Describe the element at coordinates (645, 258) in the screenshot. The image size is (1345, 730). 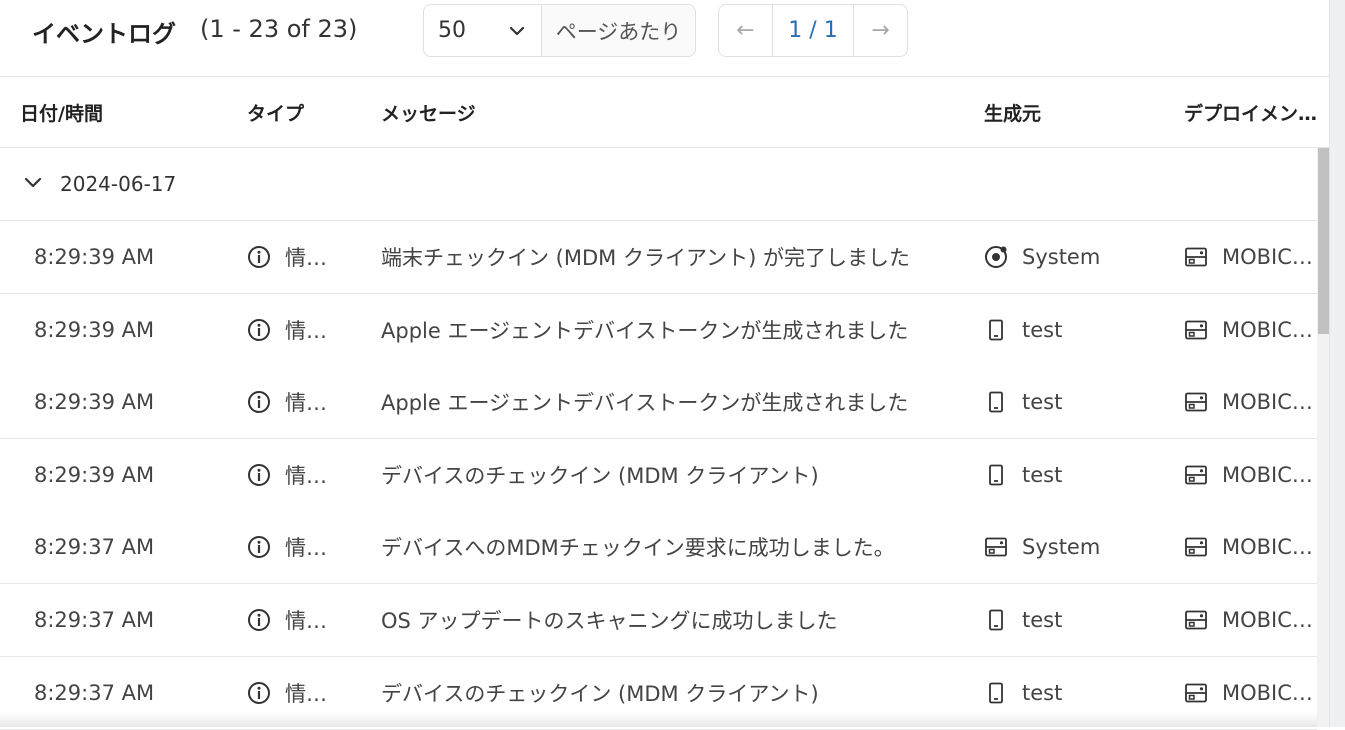
I see `message-text: 端末チェックイン (MDM クライアント) が完了しました` at that location.